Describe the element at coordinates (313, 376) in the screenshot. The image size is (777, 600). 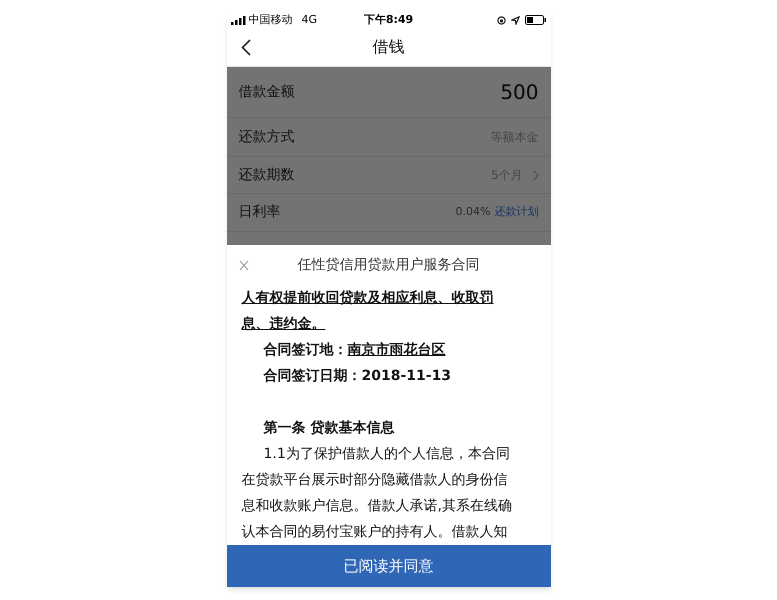
I see `field-label: 合同签订日期：` at that location.